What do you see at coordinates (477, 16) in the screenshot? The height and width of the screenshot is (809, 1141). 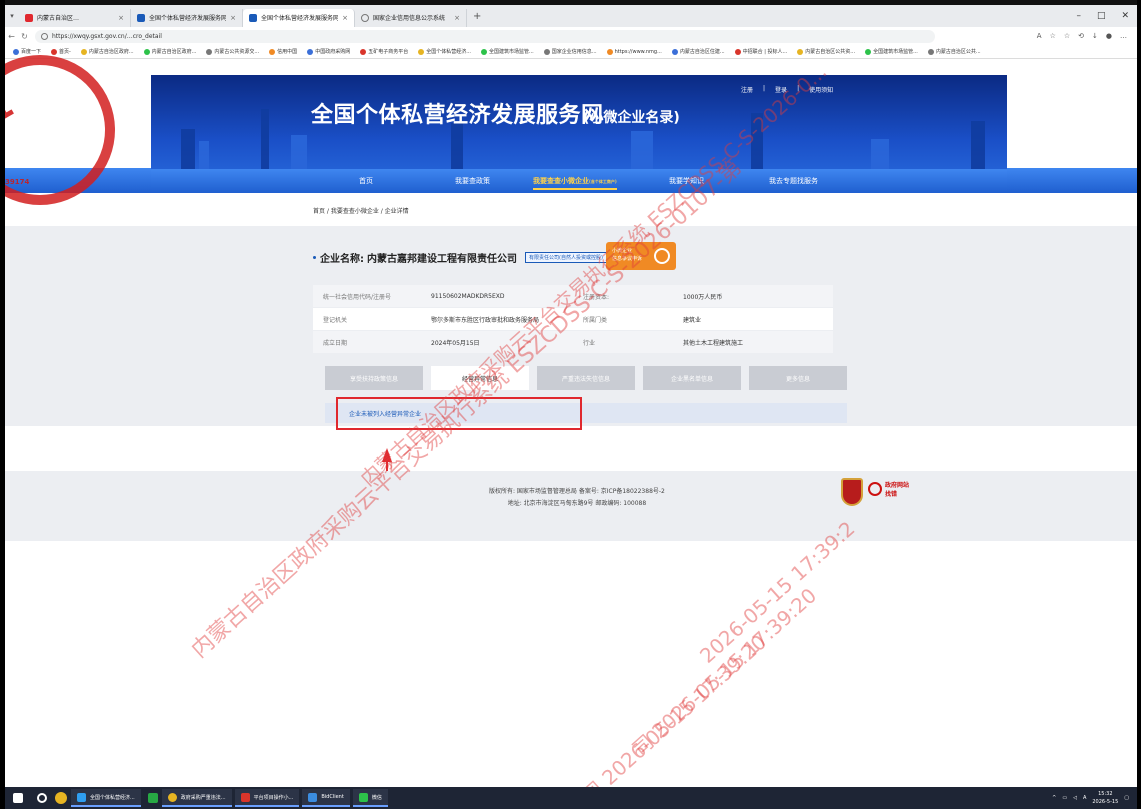 I see `new-tab-button: +` at bounding box center [477, 16].